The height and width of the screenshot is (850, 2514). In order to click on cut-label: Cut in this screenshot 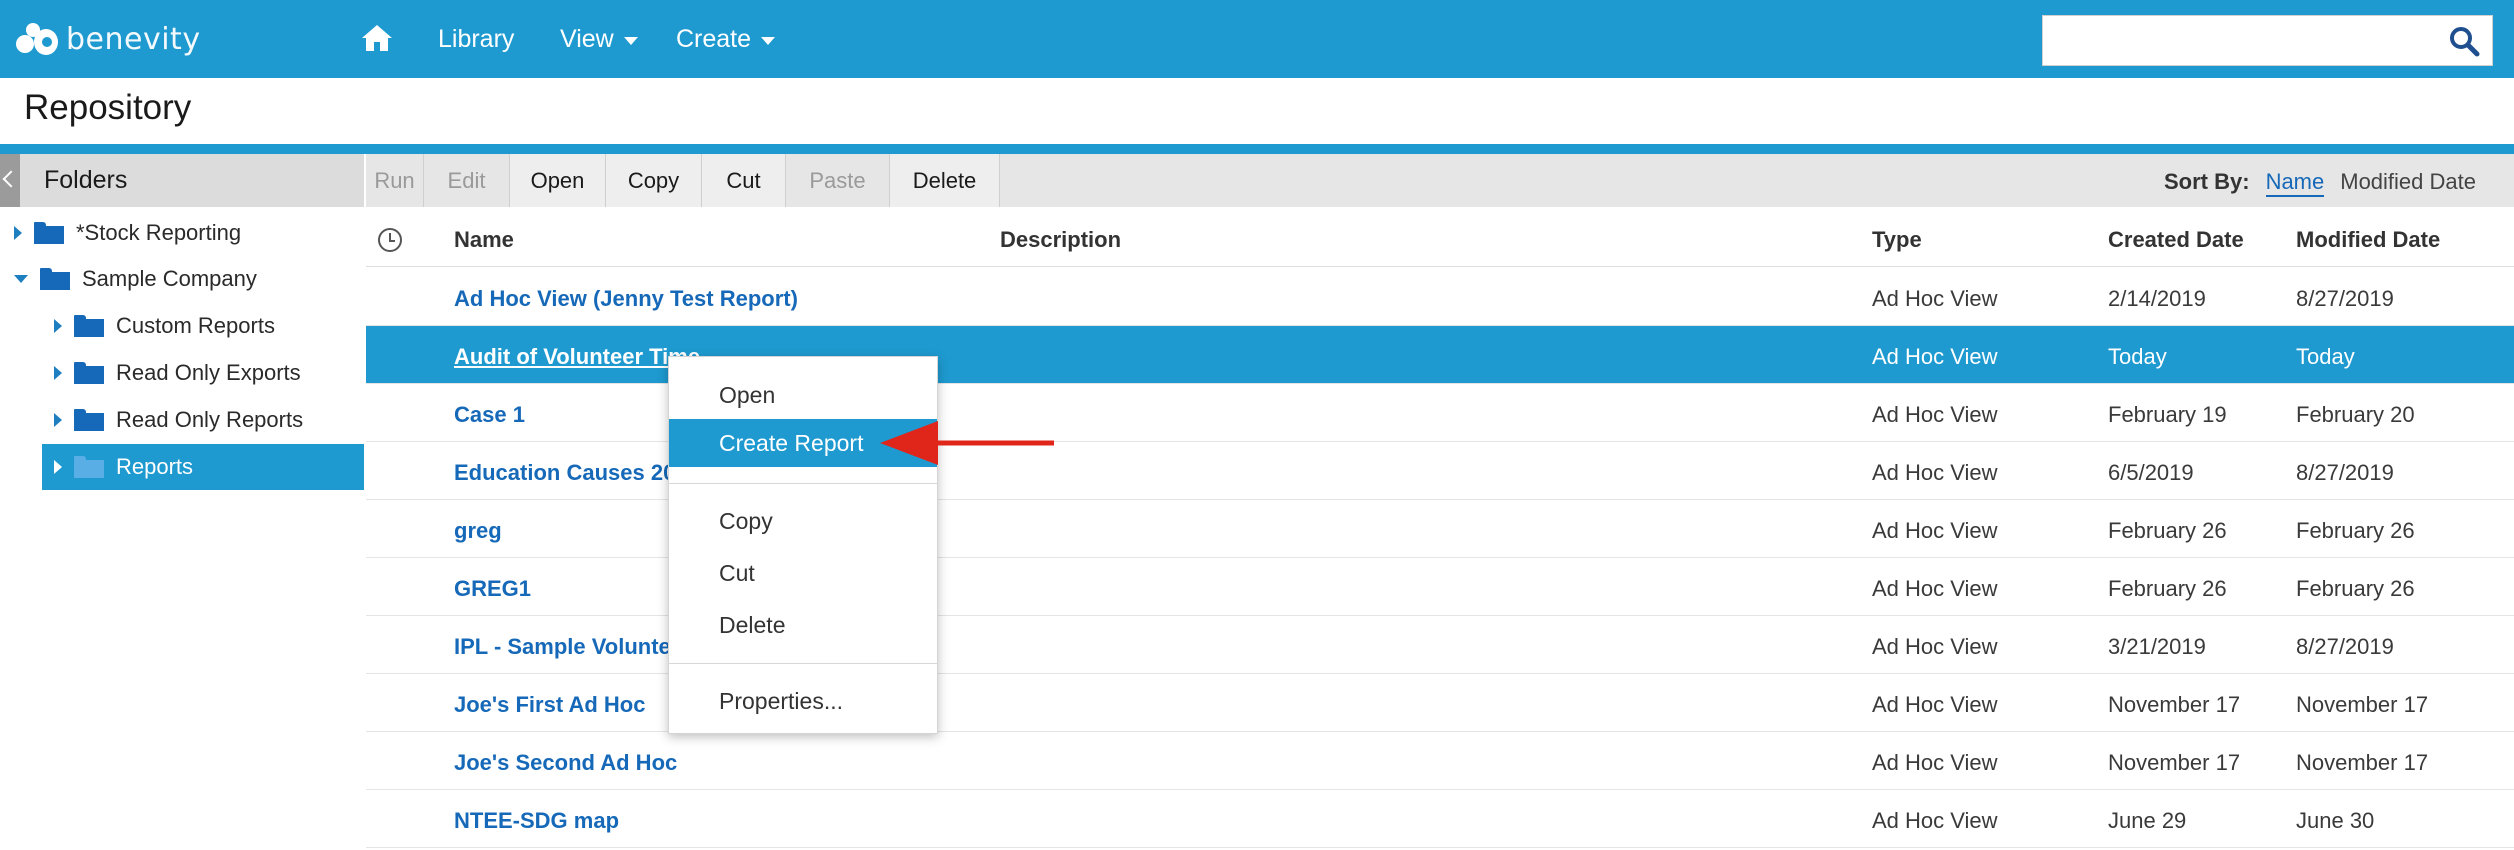, I will do `click(743, 180)`.